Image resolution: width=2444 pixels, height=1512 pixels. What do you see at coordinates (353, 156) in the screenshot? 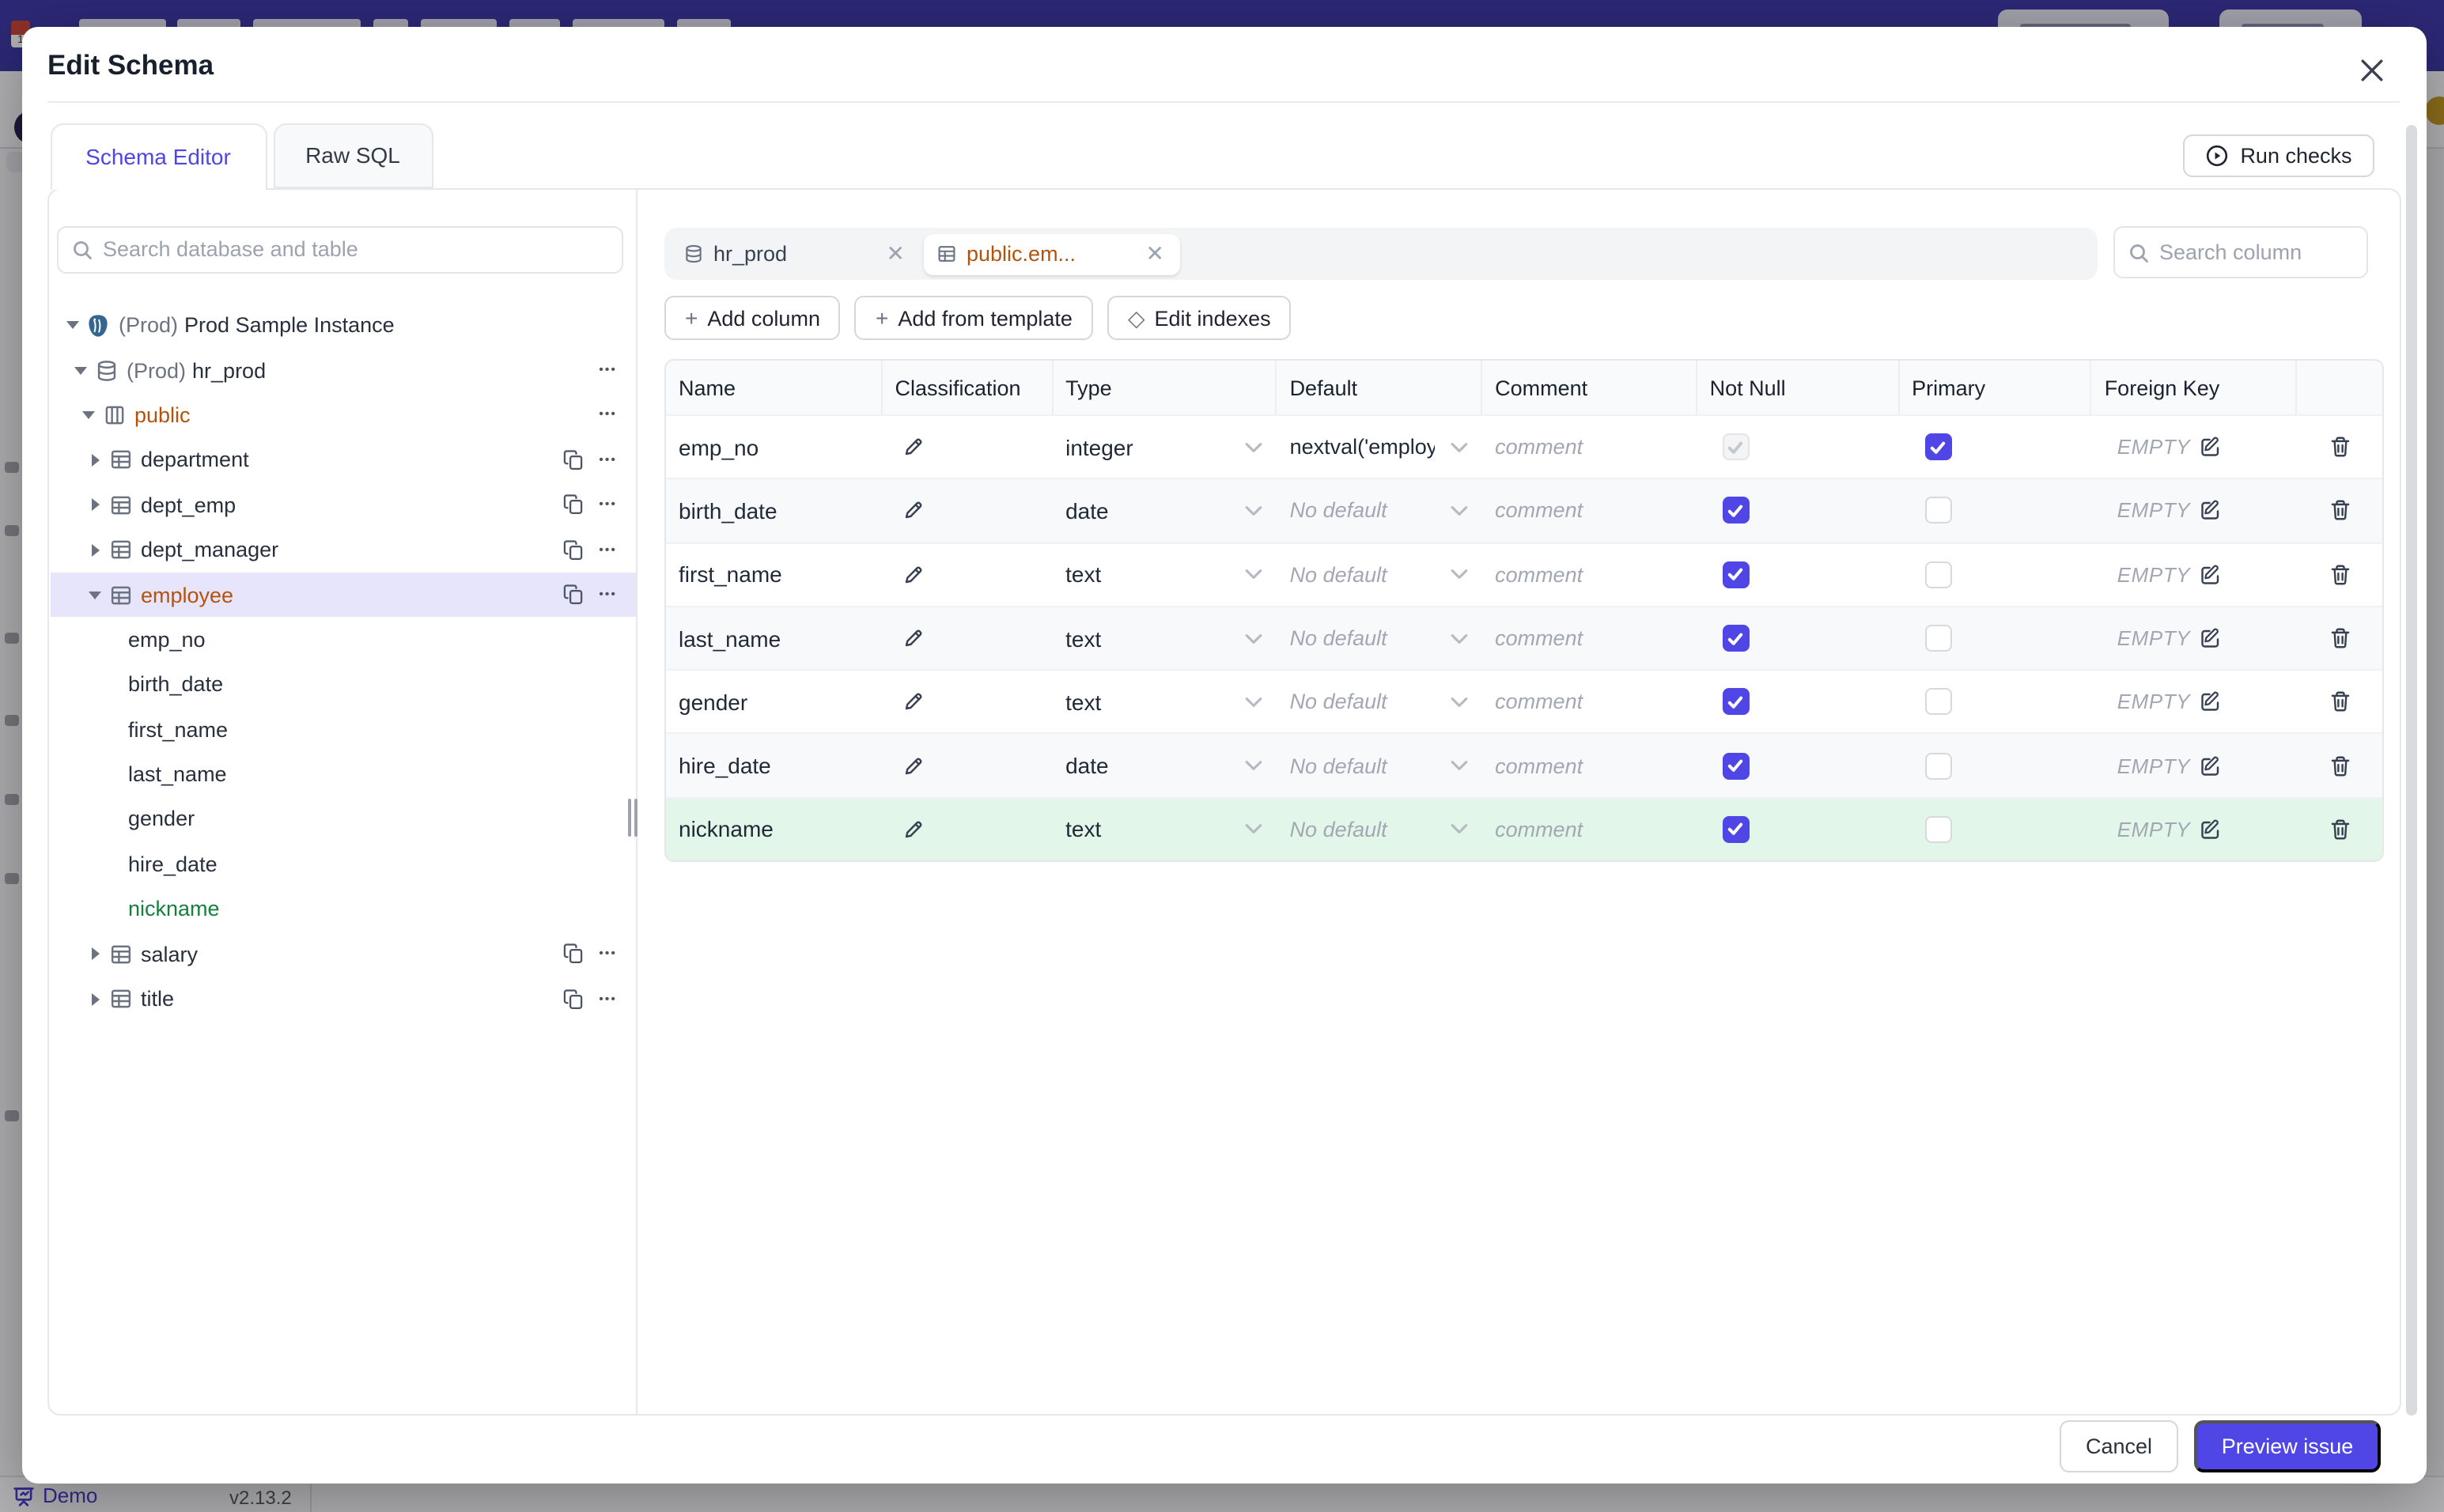
I see `tab-raw-sql: Raw SQL` at bounding box center [353, 156].